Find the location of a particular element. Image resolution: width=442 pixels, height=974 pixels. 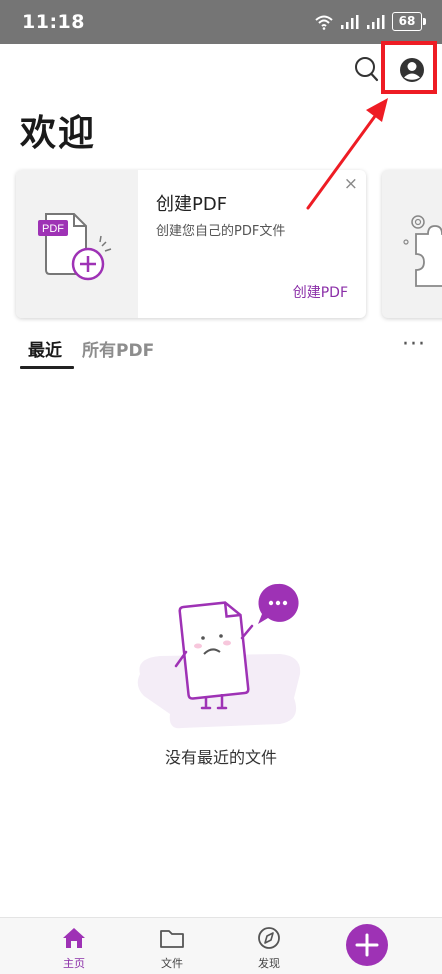

home-icon is located at coordinates (74, 938).